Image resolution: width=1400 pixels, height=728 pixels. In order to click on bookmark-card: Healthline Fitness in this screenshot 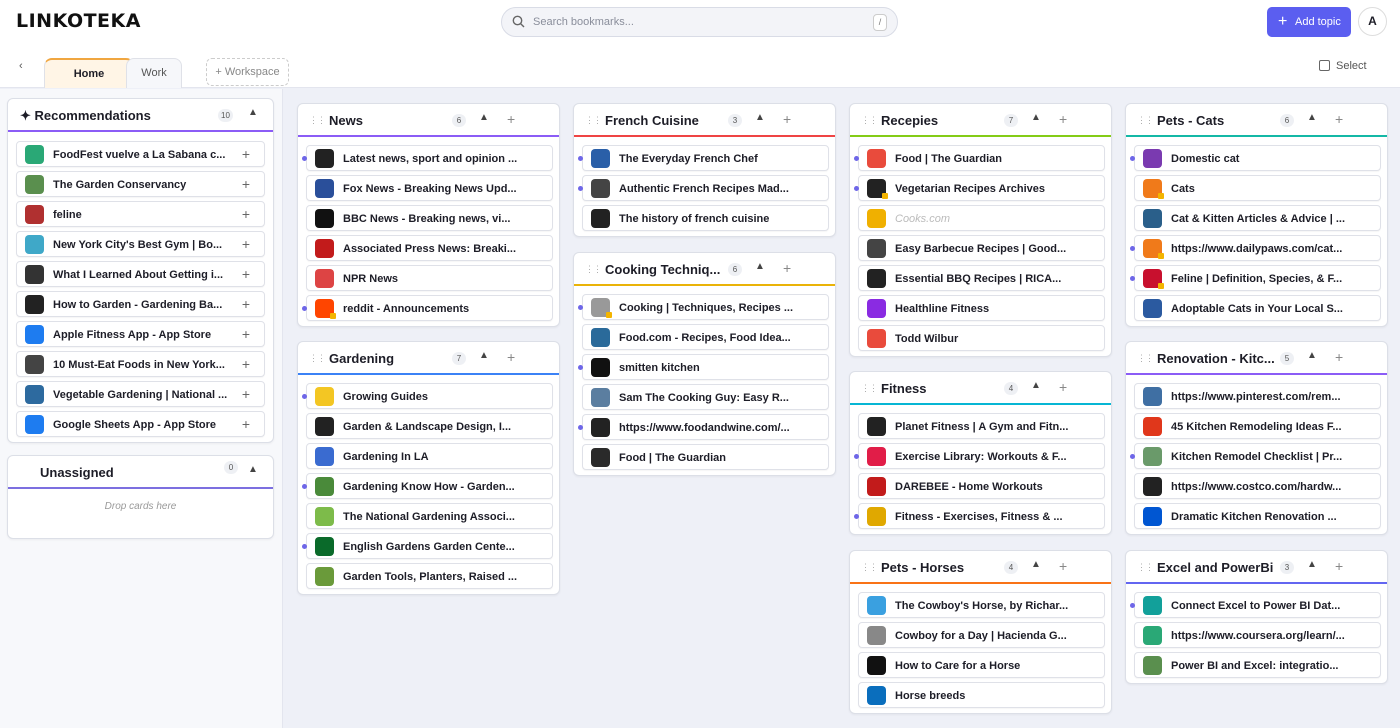, I will do `click(981, 308)`.